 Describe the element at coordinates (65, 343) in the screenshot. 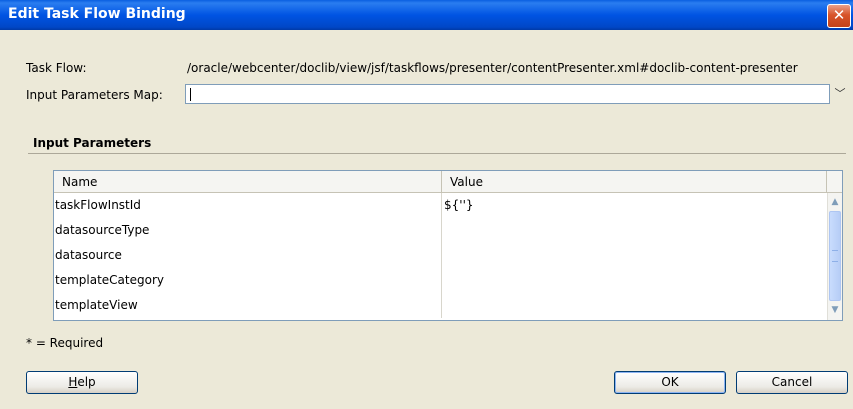

I see `required-note: * = Required` at that location.